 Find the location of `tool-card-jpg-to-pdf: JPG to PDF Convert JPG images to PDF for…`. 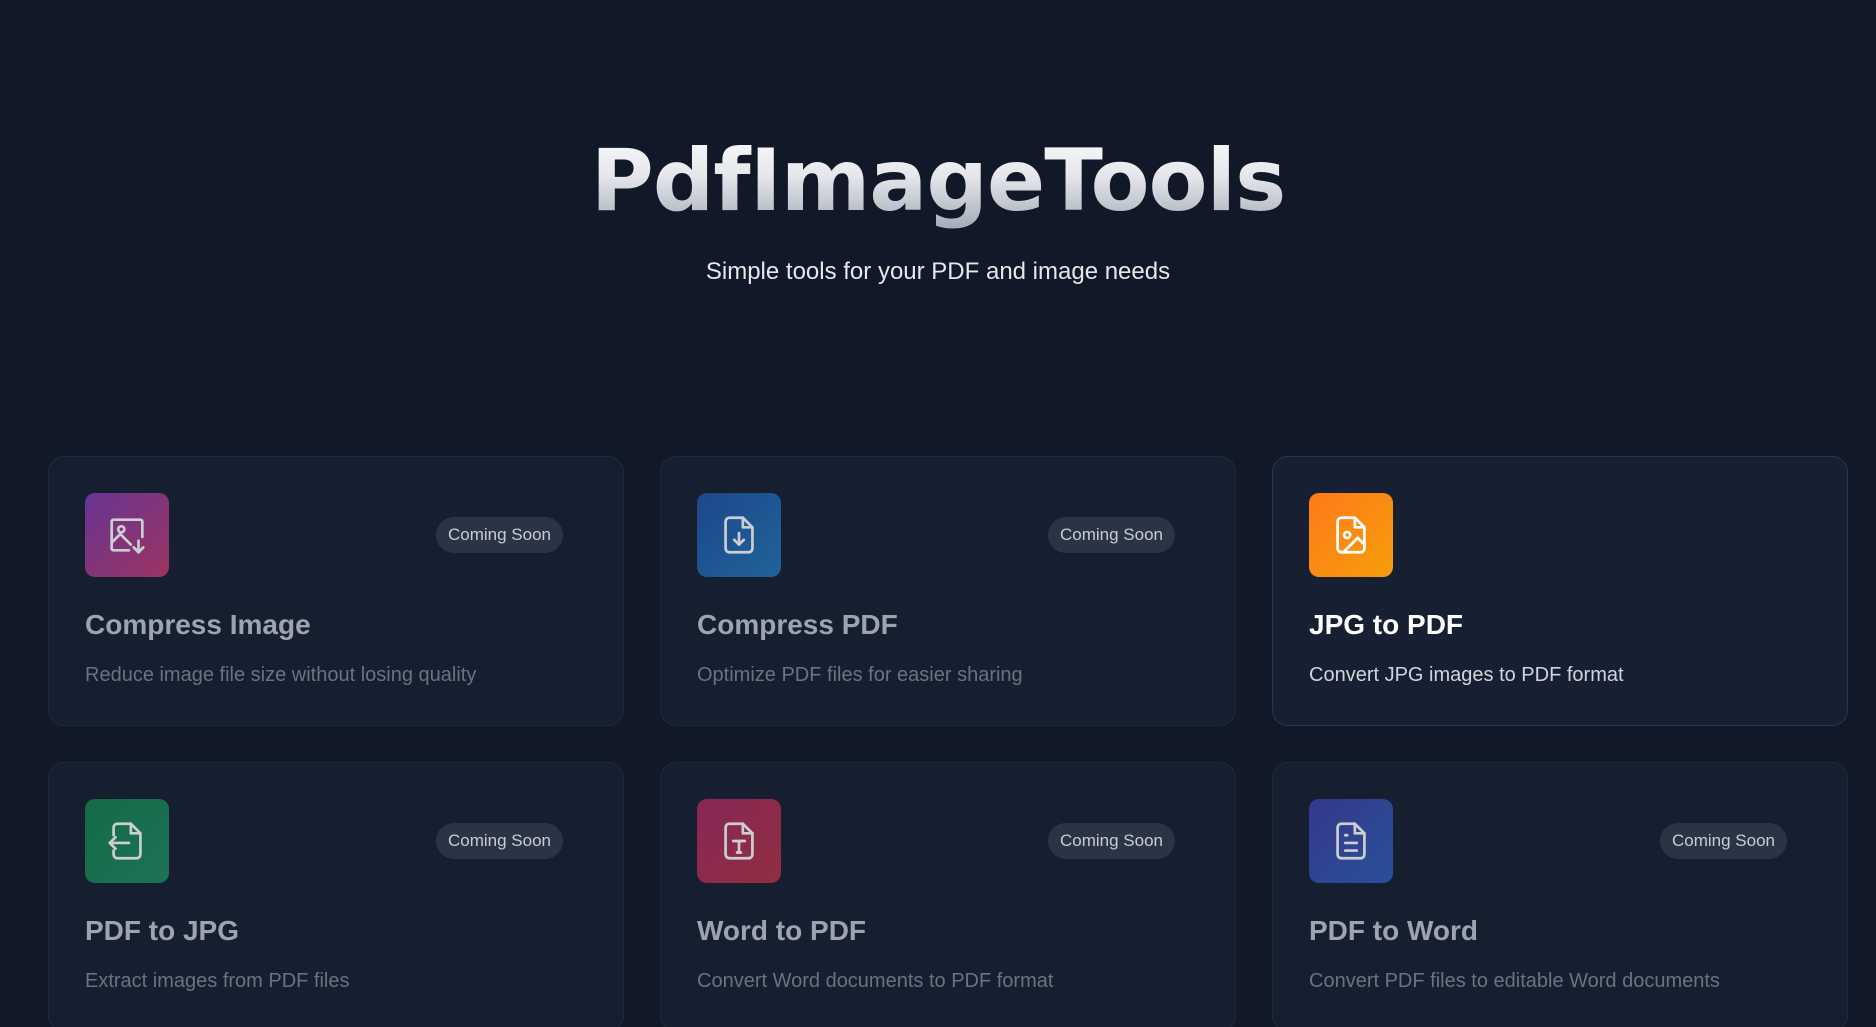

tool-card-jpg-to-pdf: JPG to PDF Convert JPG images to PDF for… is located at coordinates (1560, 591).